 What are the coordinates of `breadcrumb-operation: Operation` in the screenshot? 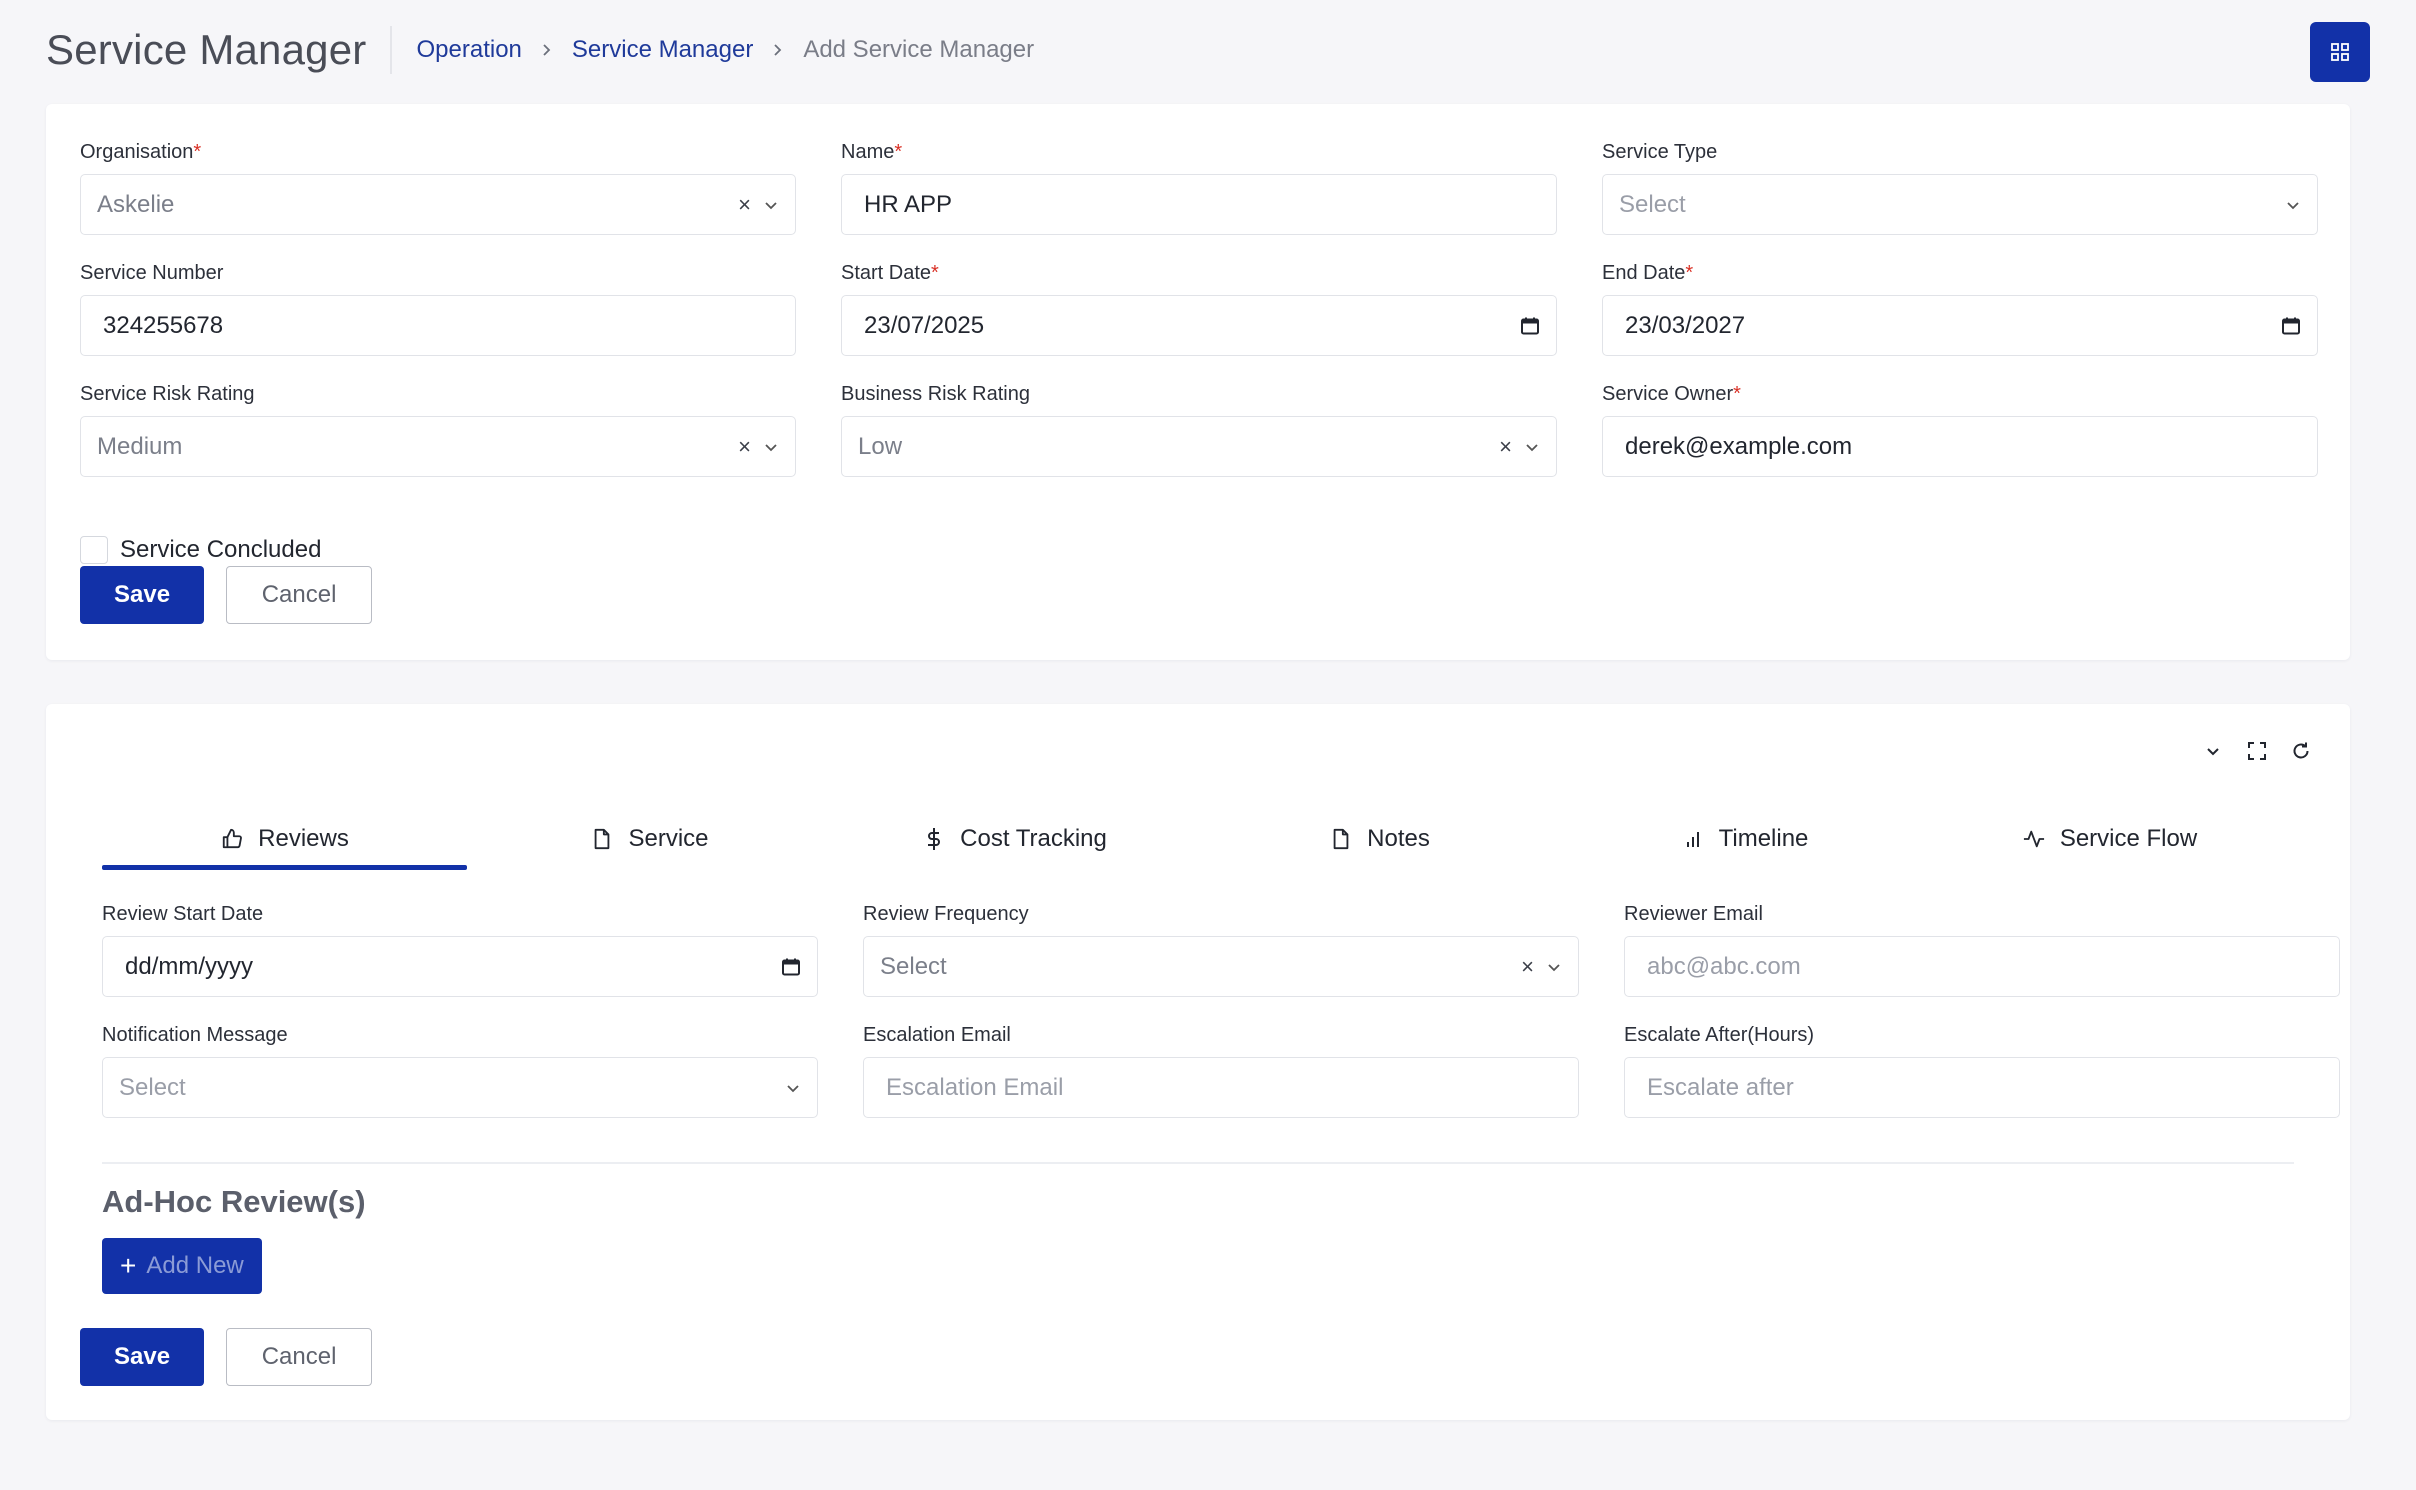 It's located at (468, 50).